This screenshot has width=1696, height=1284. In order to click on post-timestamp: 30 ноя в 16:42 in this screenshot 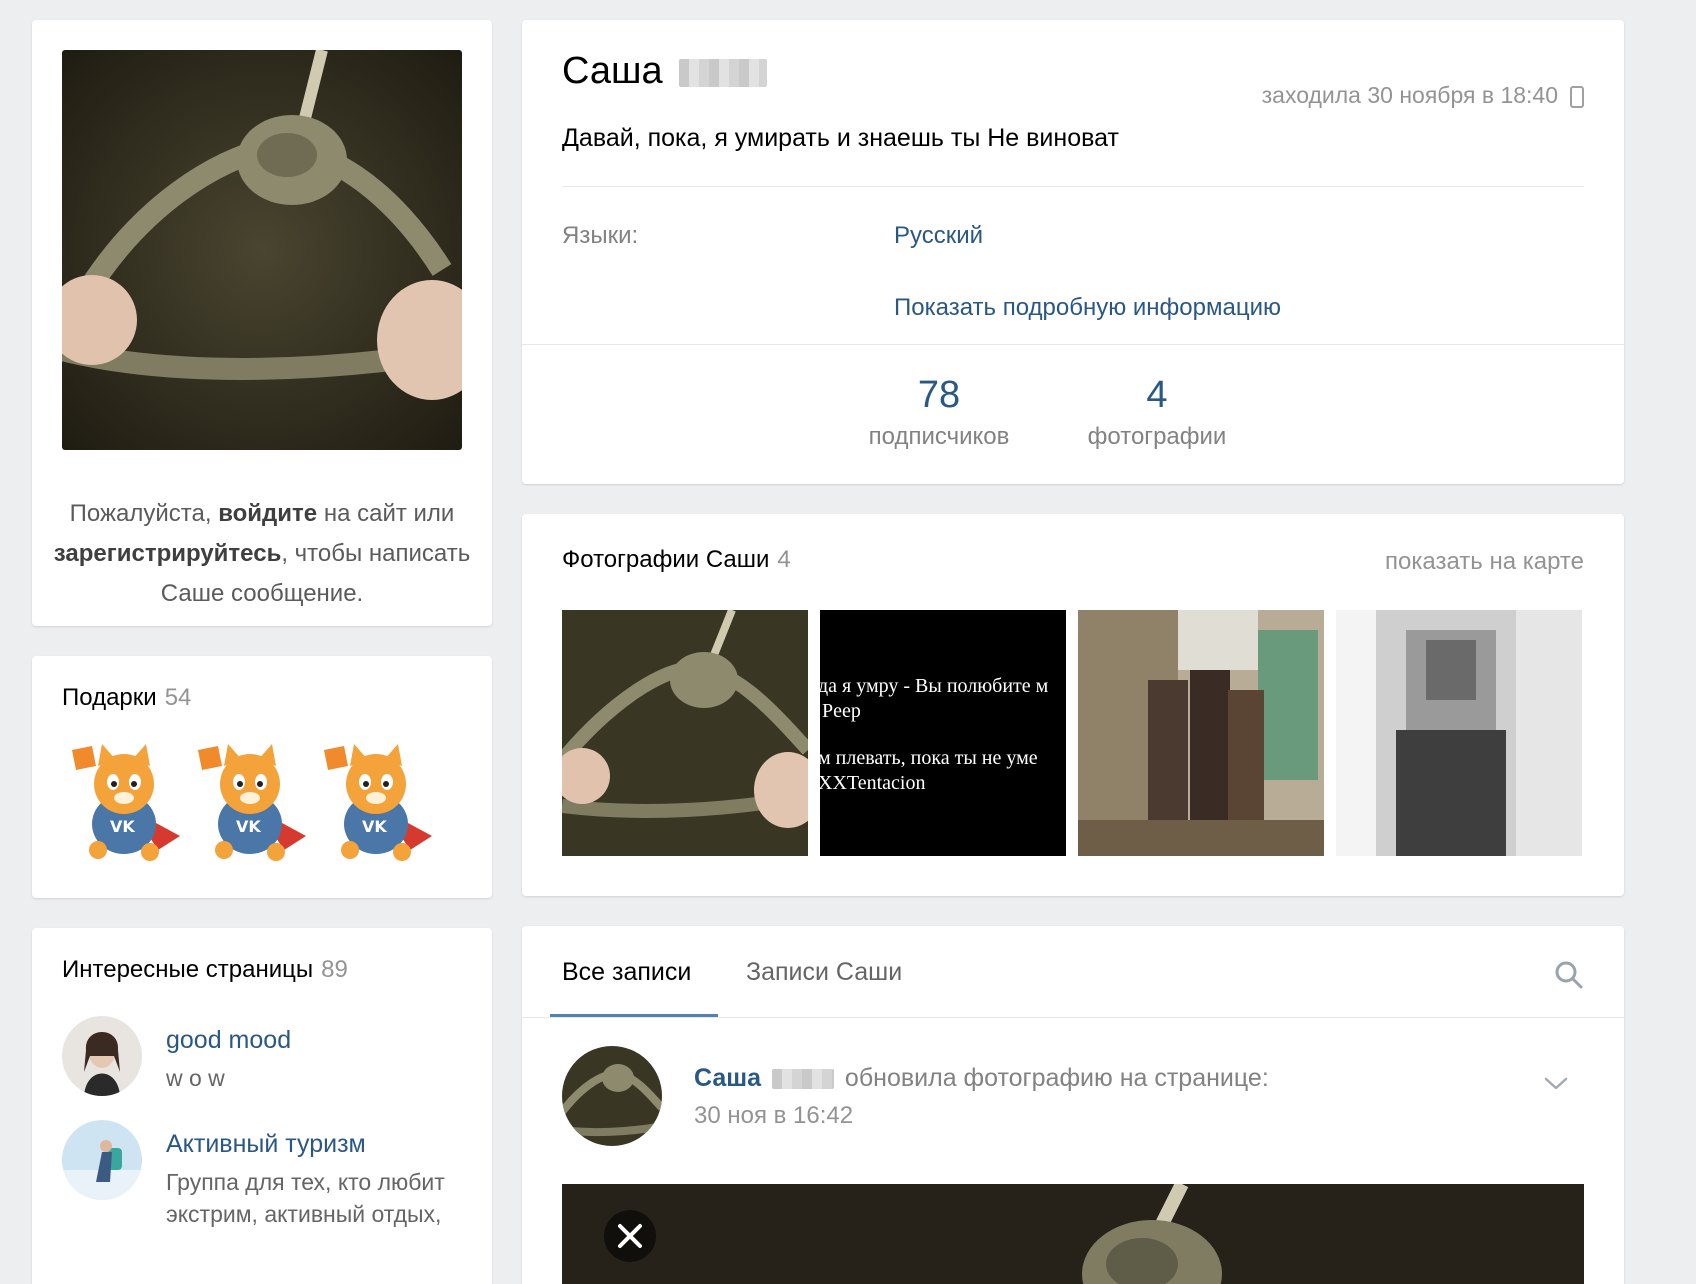, I will do `click(773, 1116)`.